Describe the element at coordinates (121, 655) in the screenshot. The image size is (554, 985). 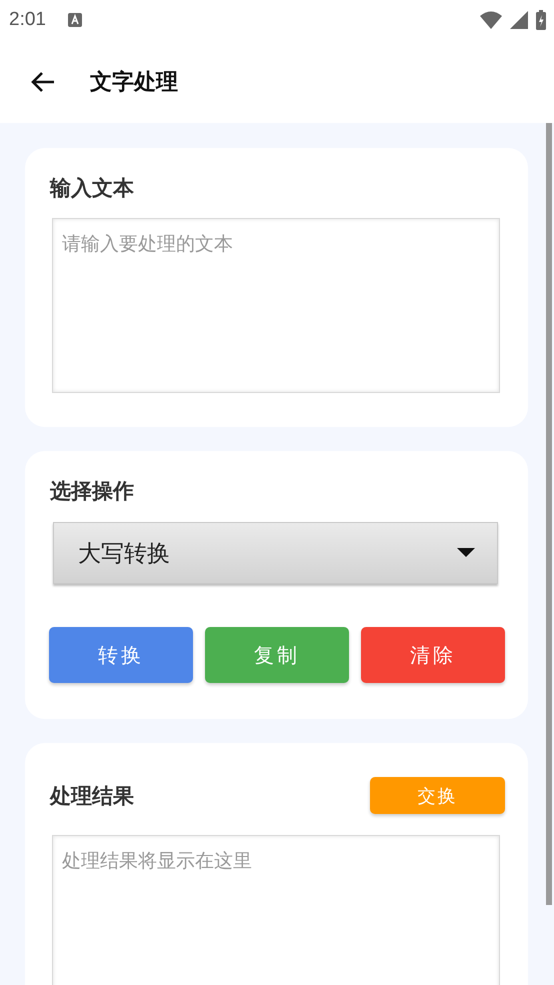
I see `action-button: 转换` at that location.